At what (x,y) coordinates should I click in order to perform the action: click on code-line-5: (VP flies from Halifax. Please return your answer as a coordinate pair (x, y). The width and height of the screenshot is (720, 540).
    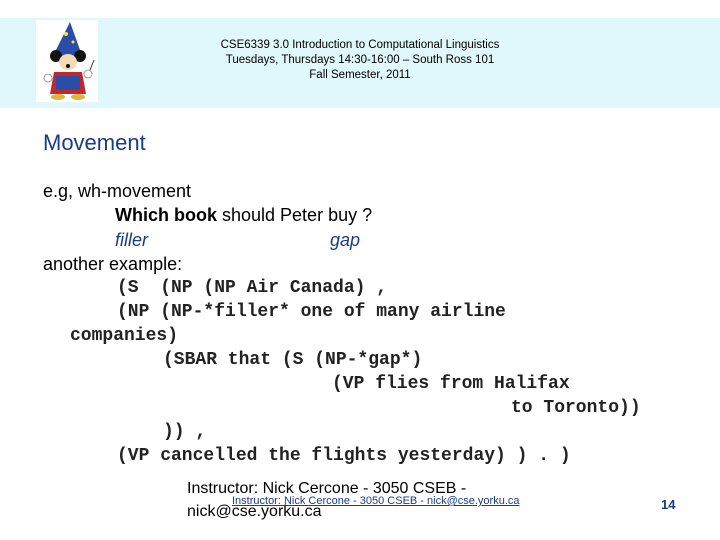
    Looking at the image, I should click on (451, 384).